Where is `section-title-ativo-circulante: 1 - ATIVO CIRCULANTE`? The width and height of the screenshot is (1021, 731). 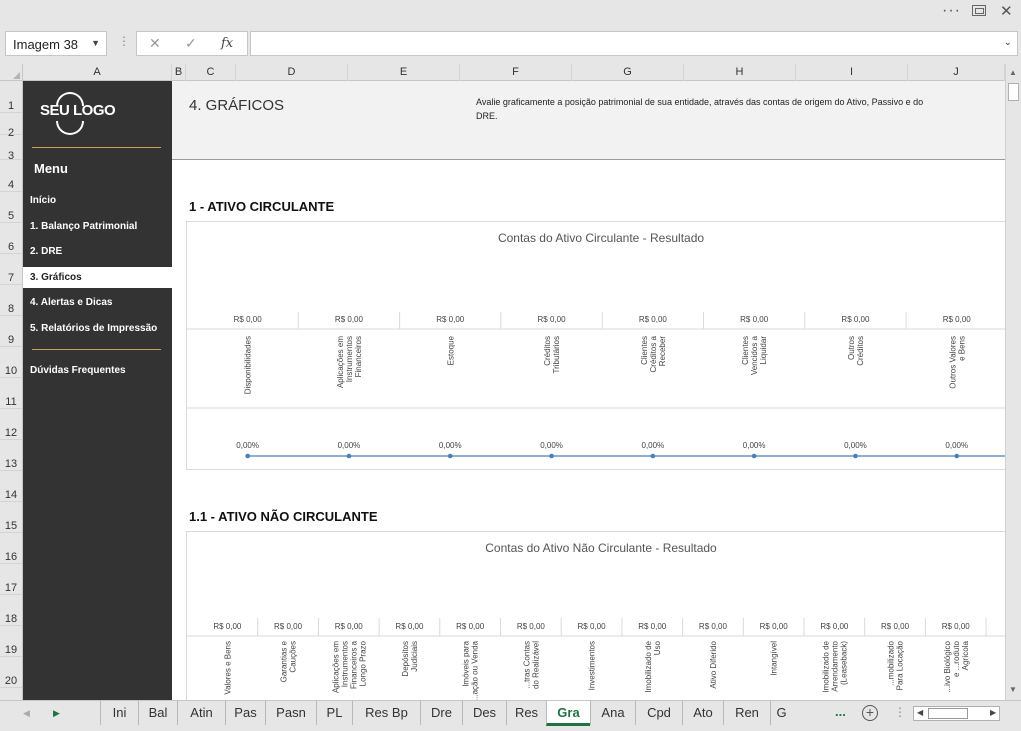 section-title-ativo-circulante: 1 - ATIVO CIRCULANTE is located at coordinates (262, 206).